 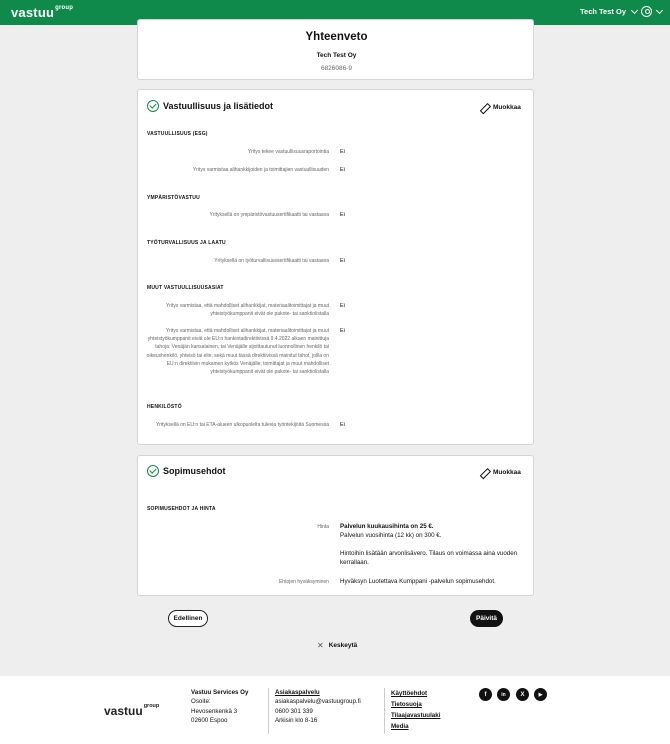 I want to click on footer-link-contractor-law: Tilaajavastuulaki, so click(x=415, y=715).